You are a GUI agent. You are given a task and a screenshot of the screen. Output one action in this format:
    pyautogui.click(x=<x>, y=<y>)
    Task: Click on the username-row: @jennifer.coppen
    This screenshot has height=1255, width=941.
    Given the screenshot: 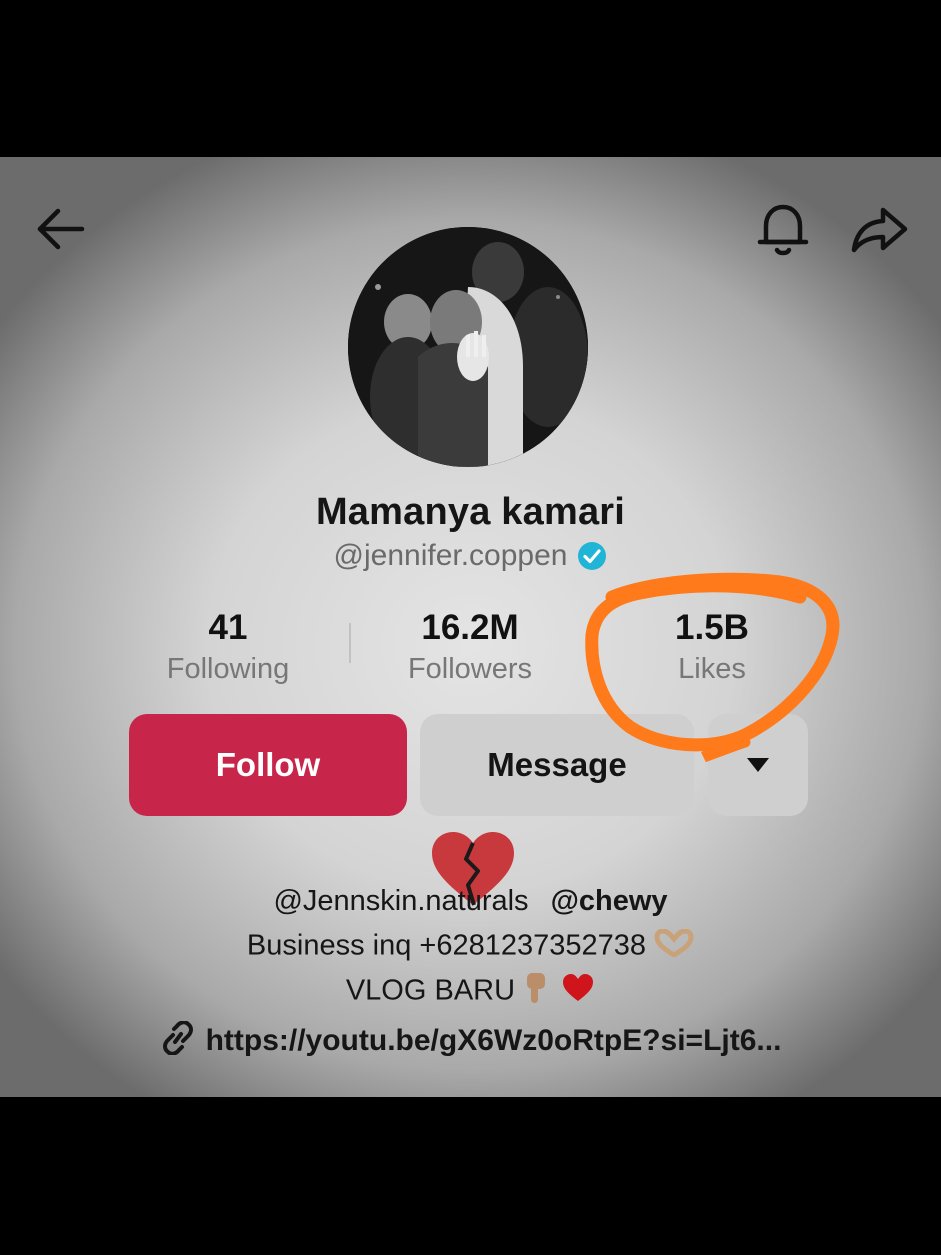 What is the action you would take?
    pyautogui.click(x=470, y=556)
    